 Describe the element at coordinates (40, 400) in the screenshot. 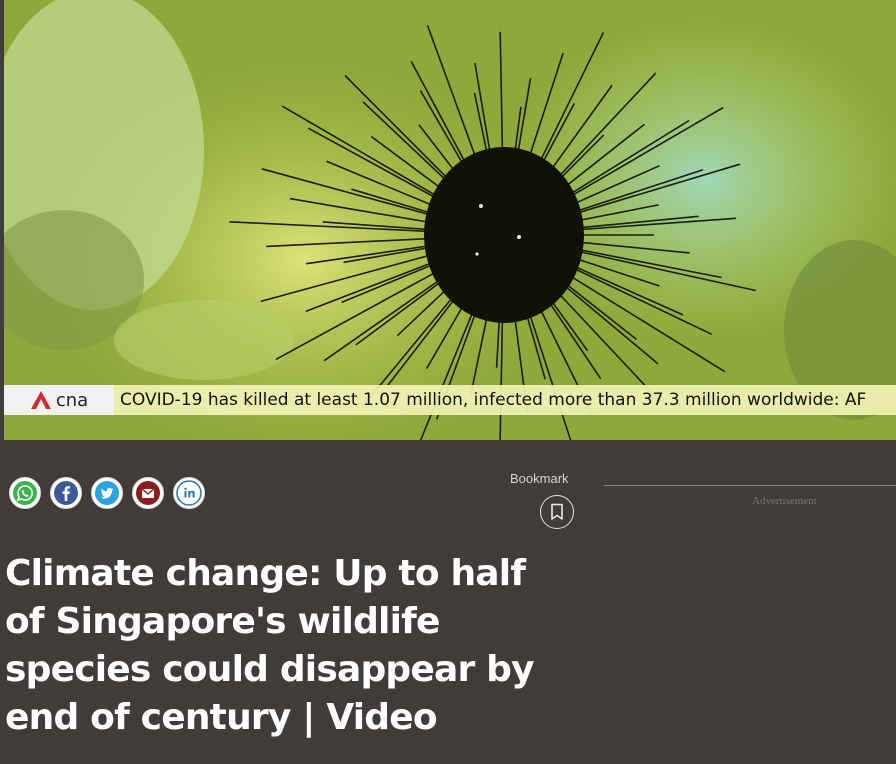

I see `cna-logo-icon` at that location.